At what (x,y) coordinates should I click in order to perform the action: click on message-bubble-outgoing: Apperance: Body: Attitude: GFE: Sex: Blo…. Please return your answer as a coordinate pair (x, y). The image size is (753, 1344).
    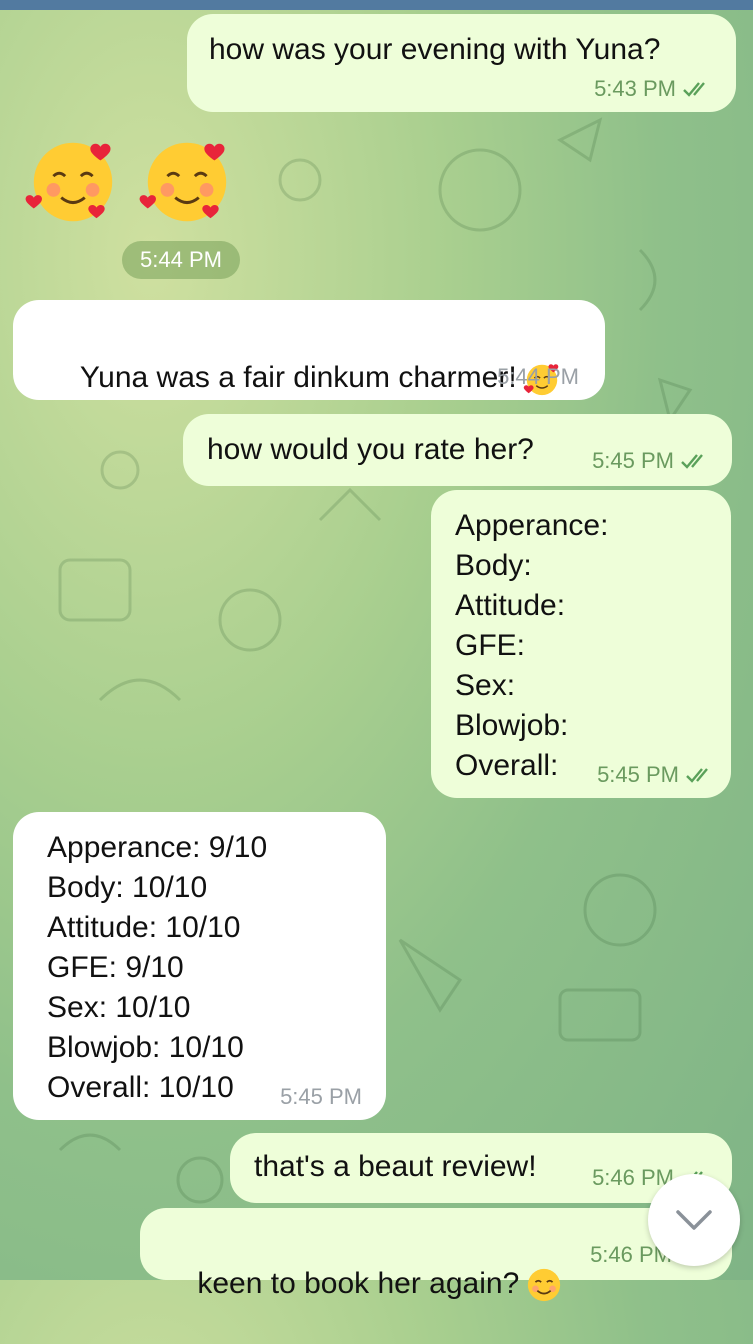
    Looking at the image, I should click on (581, 644).